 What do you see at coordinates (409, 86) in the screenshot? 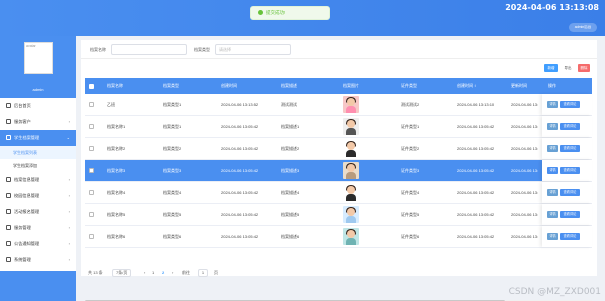
I see `column-header: 证件类型` at bounding box center [409, 86].